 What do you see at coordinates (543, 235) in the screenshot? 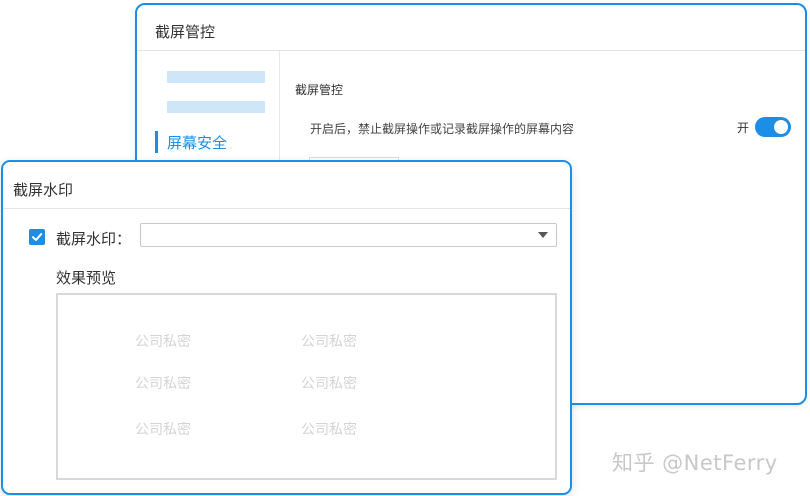
I see `caret-down-icon` at bounding box center [543, 235].